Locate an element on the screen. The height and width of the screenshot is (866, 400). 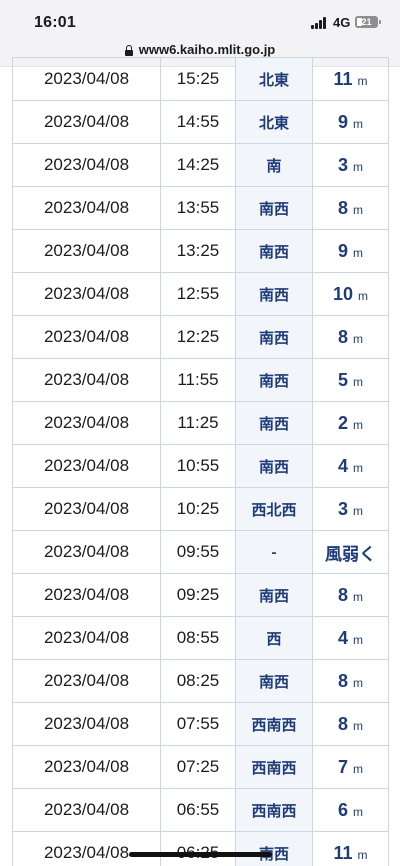
time-cell: 07:25 is located at coordinates (198, 767).